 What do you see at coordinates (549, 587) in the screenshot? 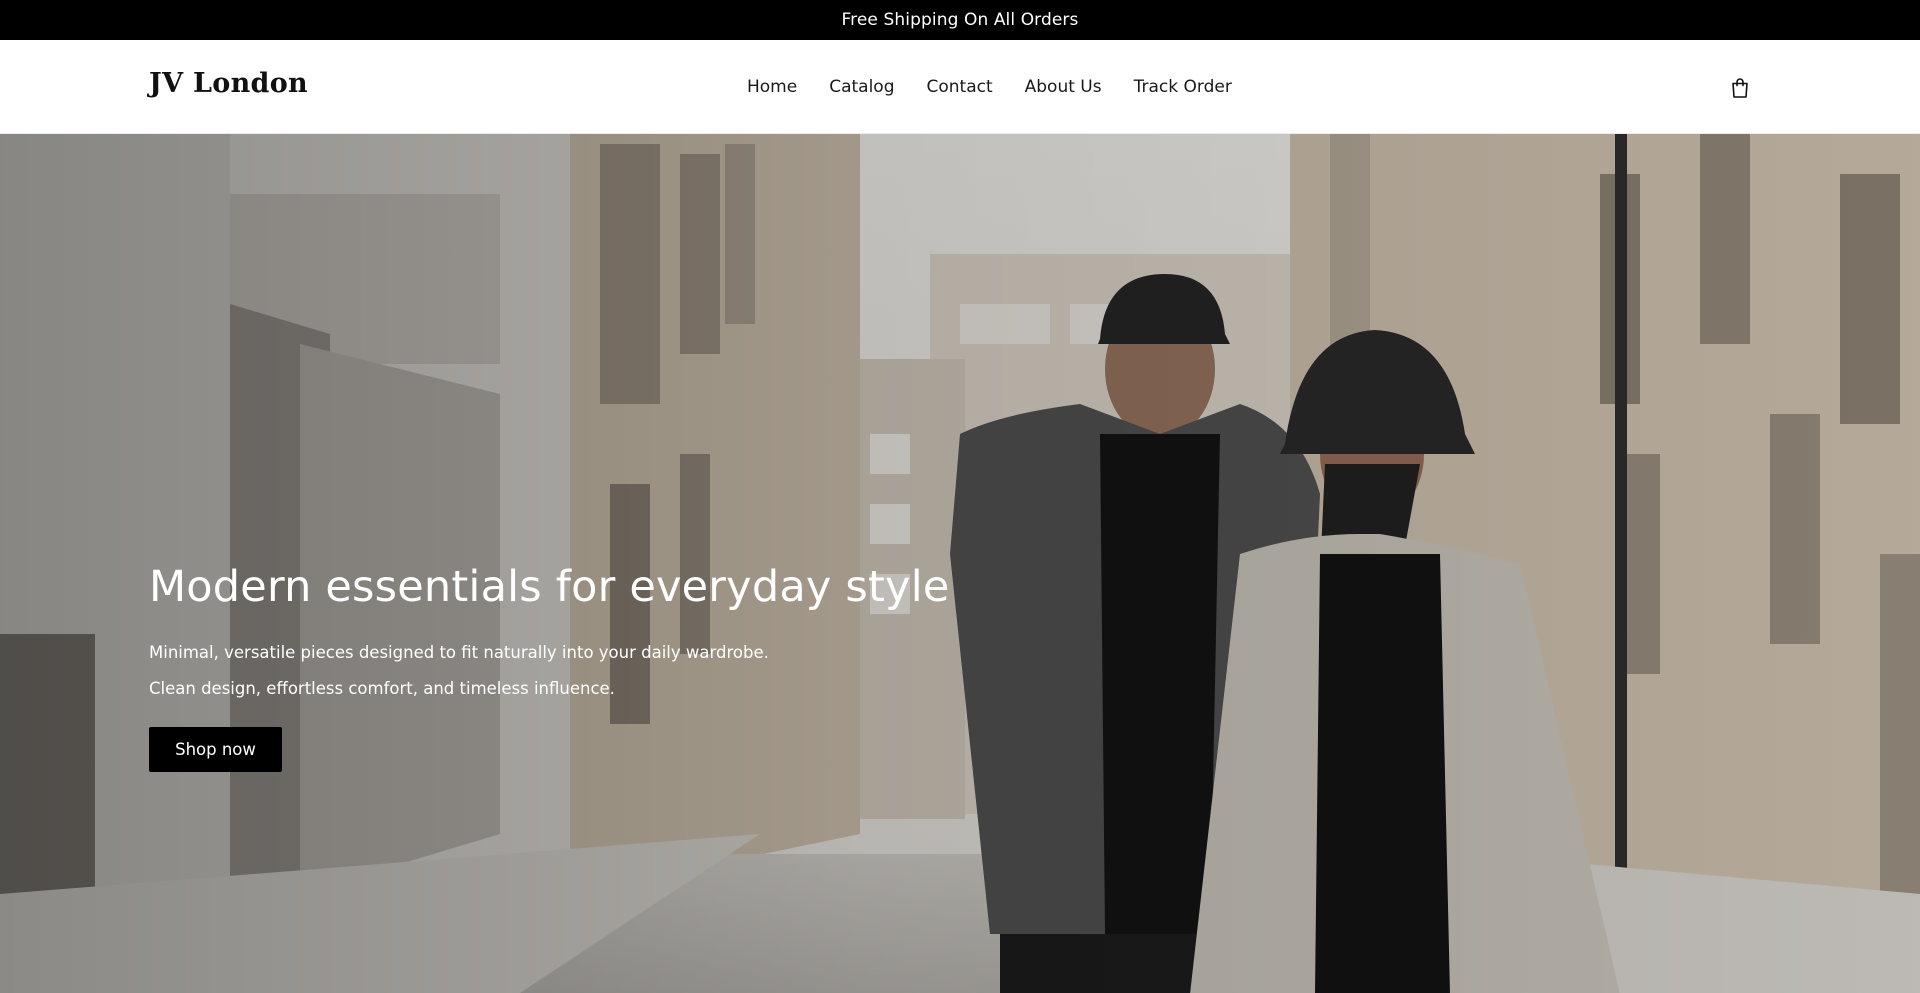
I see `hero-title: Modern essentials for everyday style` at bounding box center [549, 587].